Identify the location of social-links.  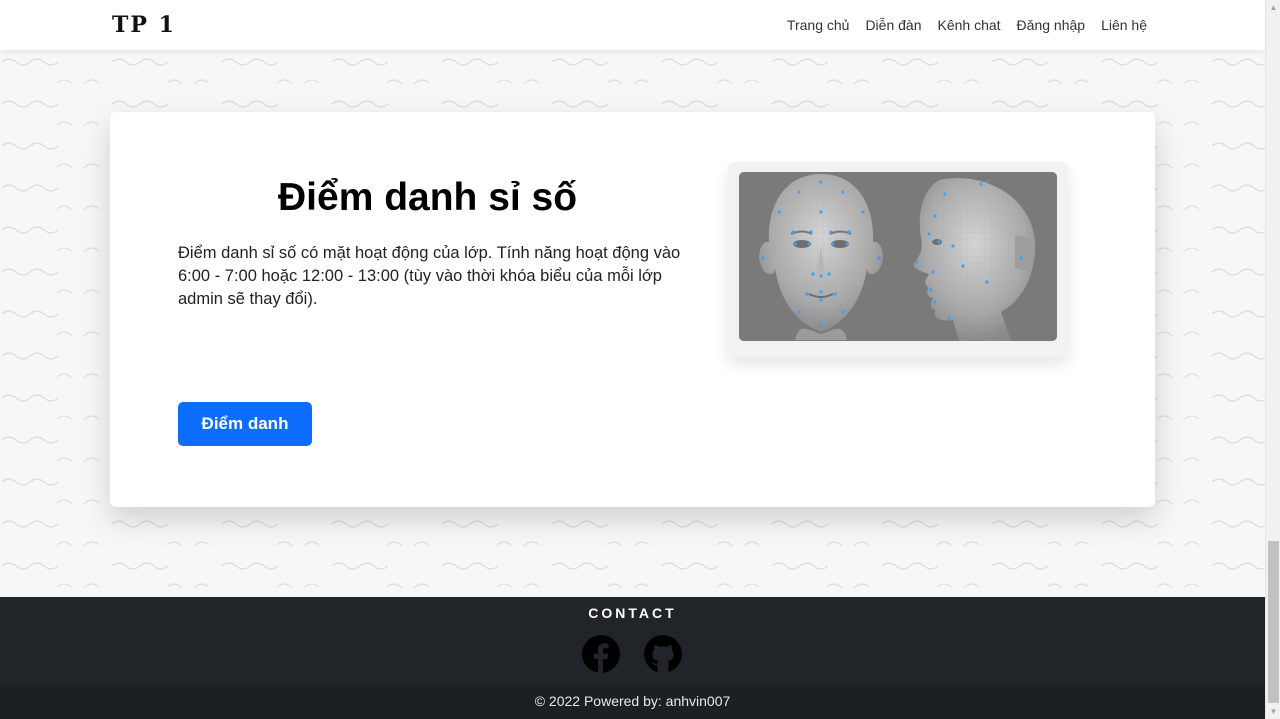
(632, 654).